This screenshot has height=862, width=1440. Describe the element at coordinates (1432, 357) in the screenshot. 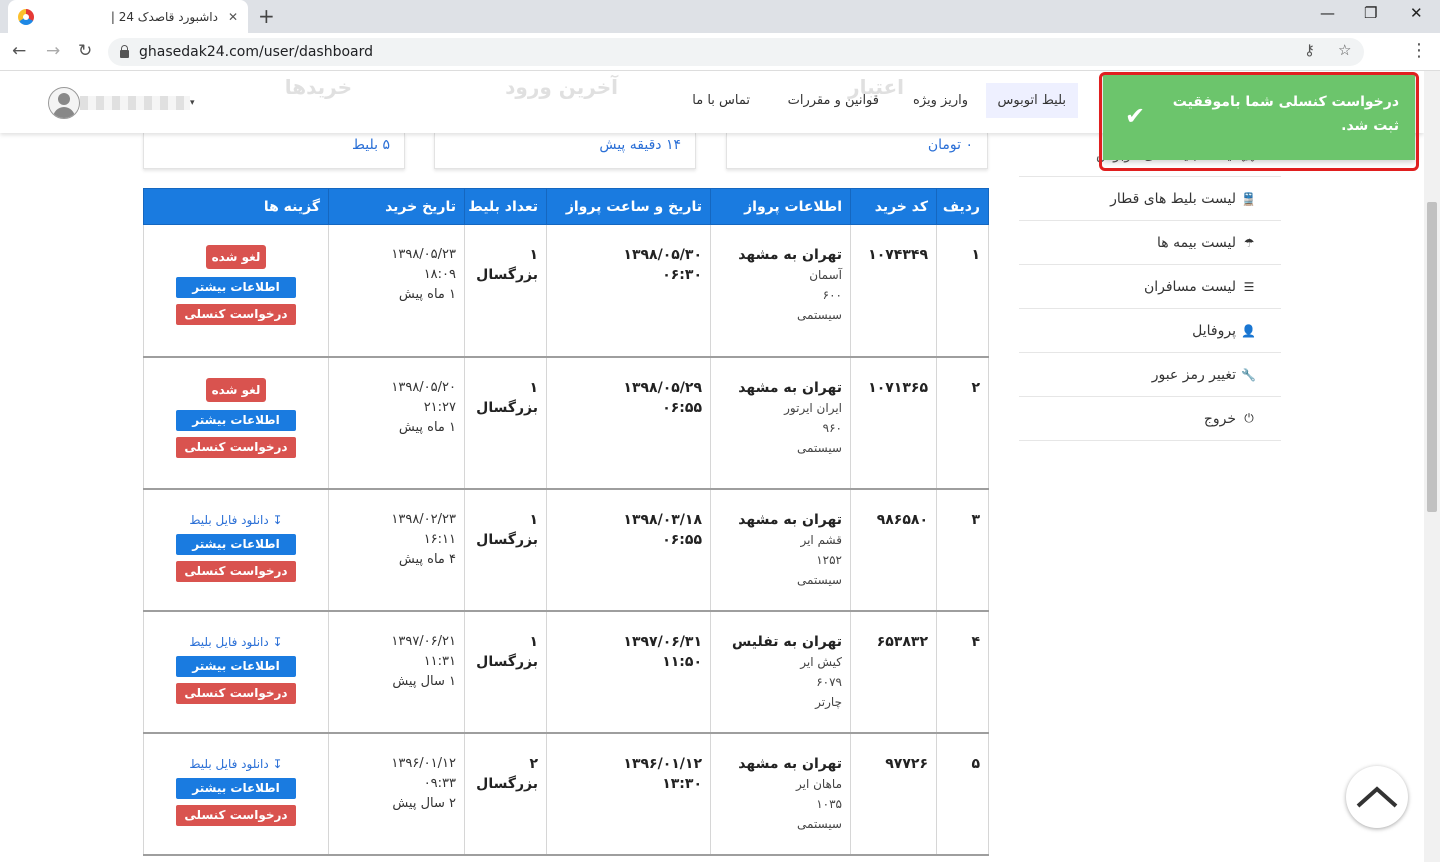

I see `scrollbar-thumb` at that location.